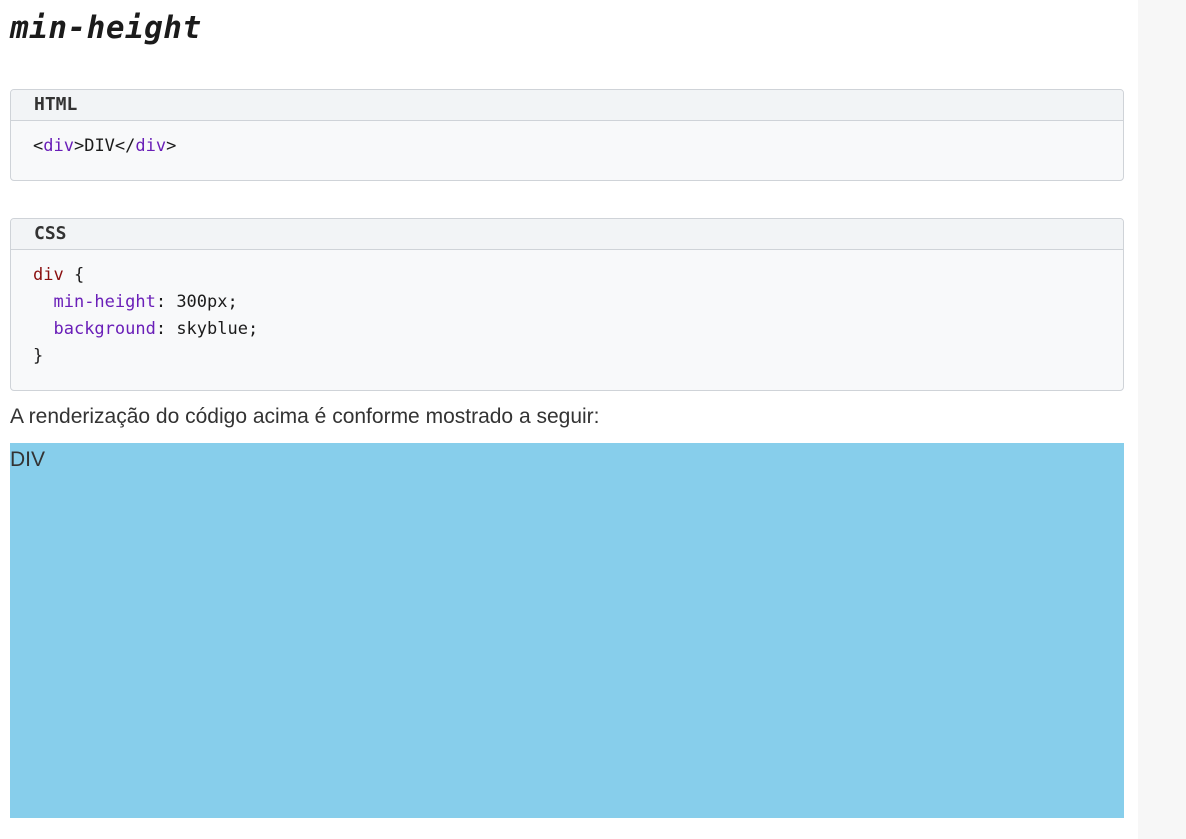 Image resolution: width=1186 pixels, height=839 pixels. What do you see at coordinates (151, 146) in the screenshot?
I see `html-tag-close: div` at bounding box center [151, 146].